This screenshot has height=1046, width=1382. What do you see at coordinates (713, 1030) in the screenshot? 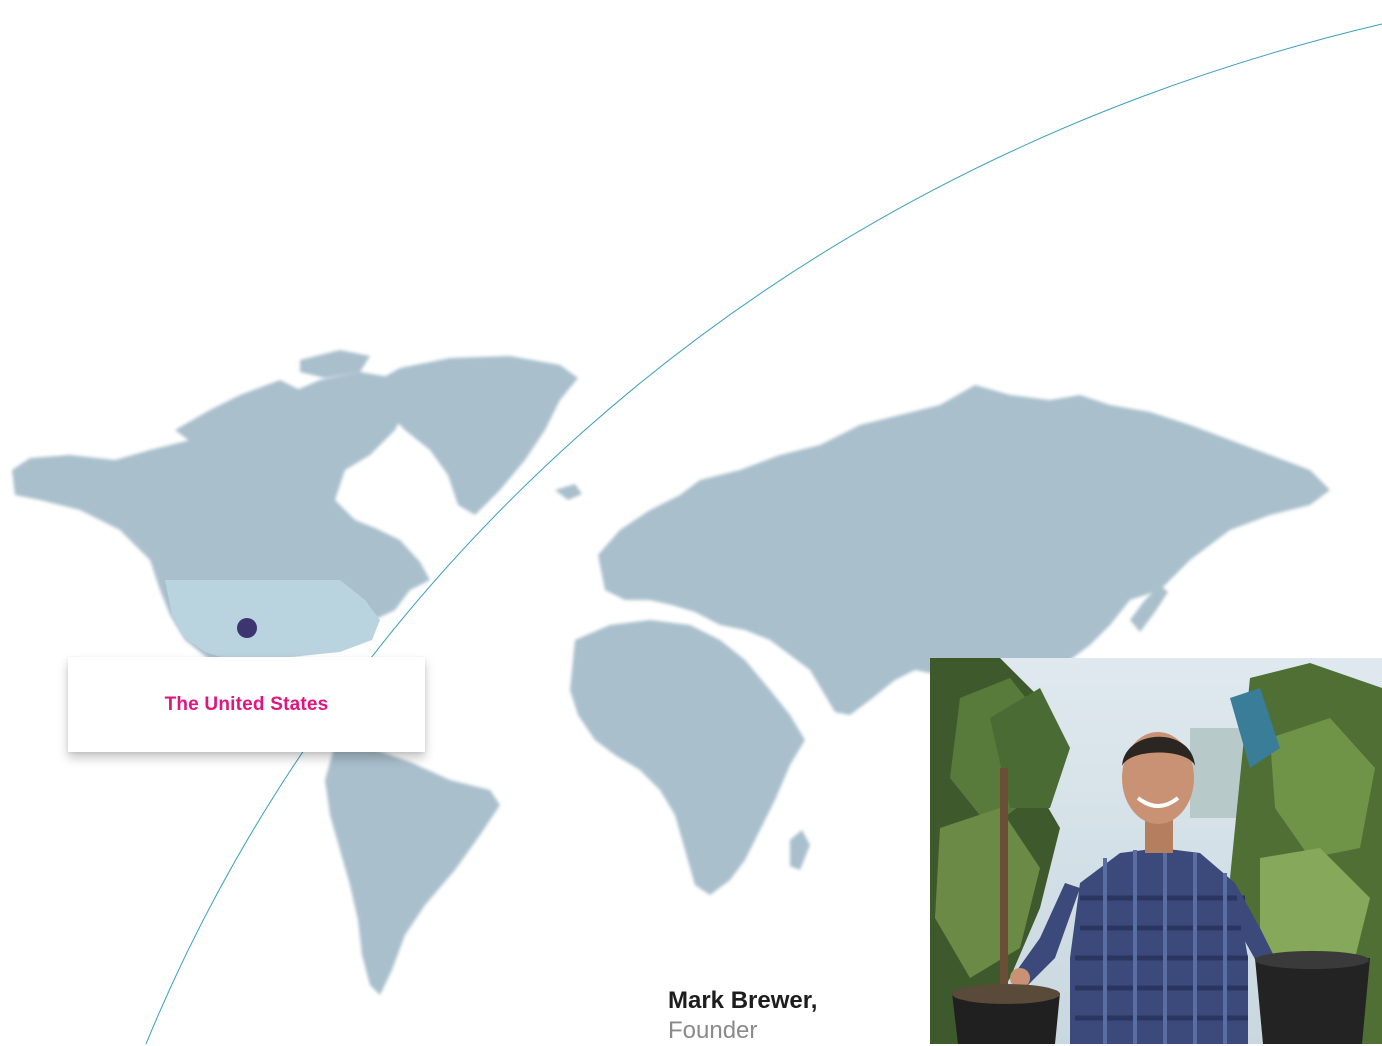
I see `person-role: Founder` at bounding box center [713, 1030].